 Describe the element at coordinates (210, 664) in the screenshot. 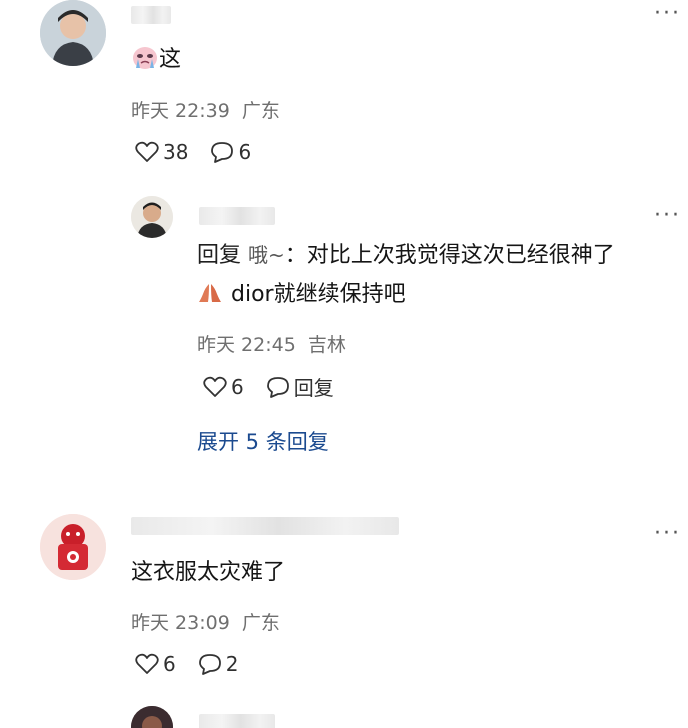

I see `comment-bubble-icon` at that location.